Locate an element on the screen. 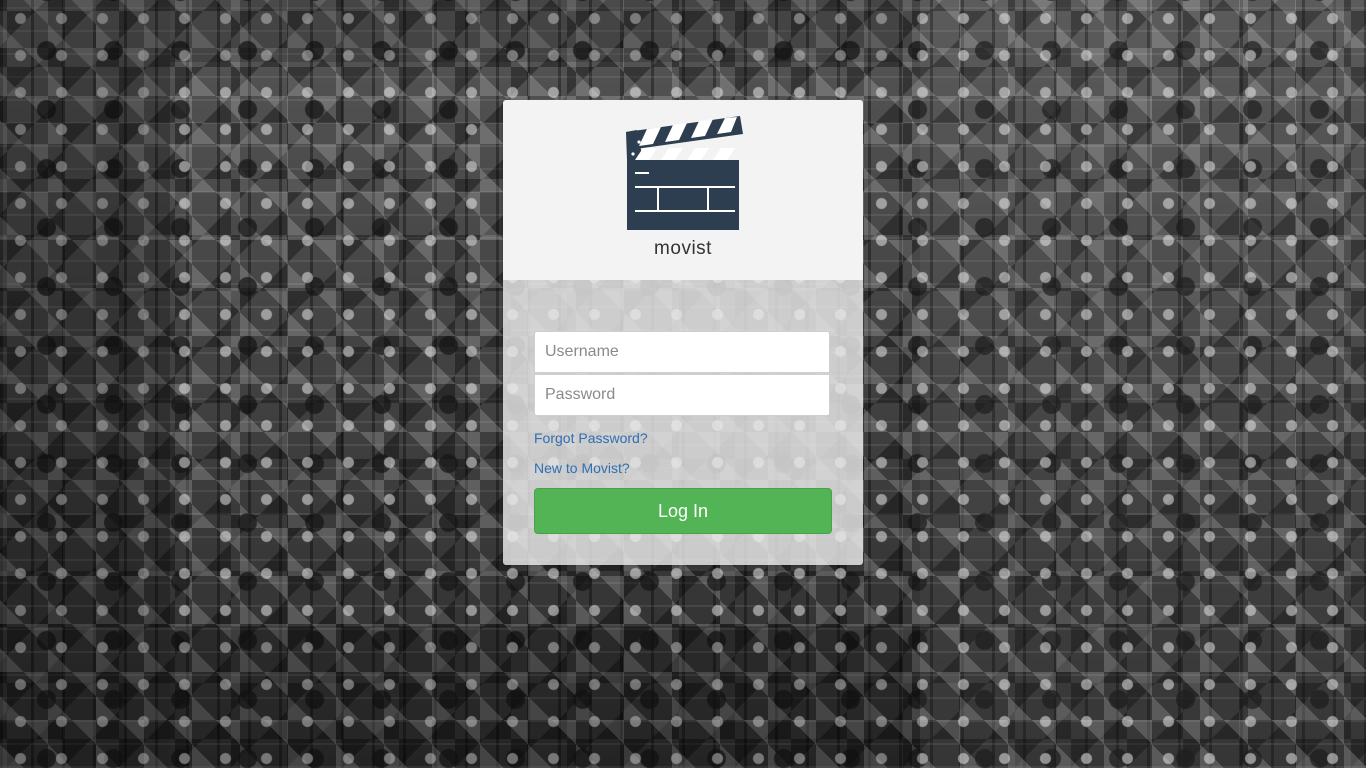  background-band-left is located at coordinates (85, 384).